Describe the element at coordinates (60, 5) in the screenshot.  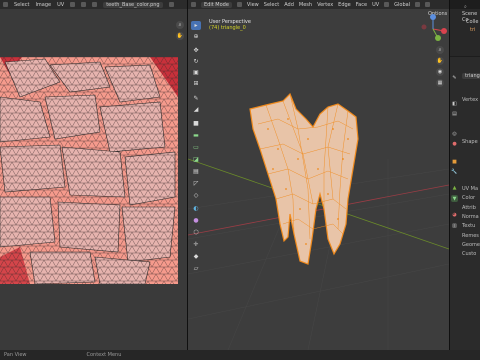
I see `uv-menu-uv: UV` at that location.